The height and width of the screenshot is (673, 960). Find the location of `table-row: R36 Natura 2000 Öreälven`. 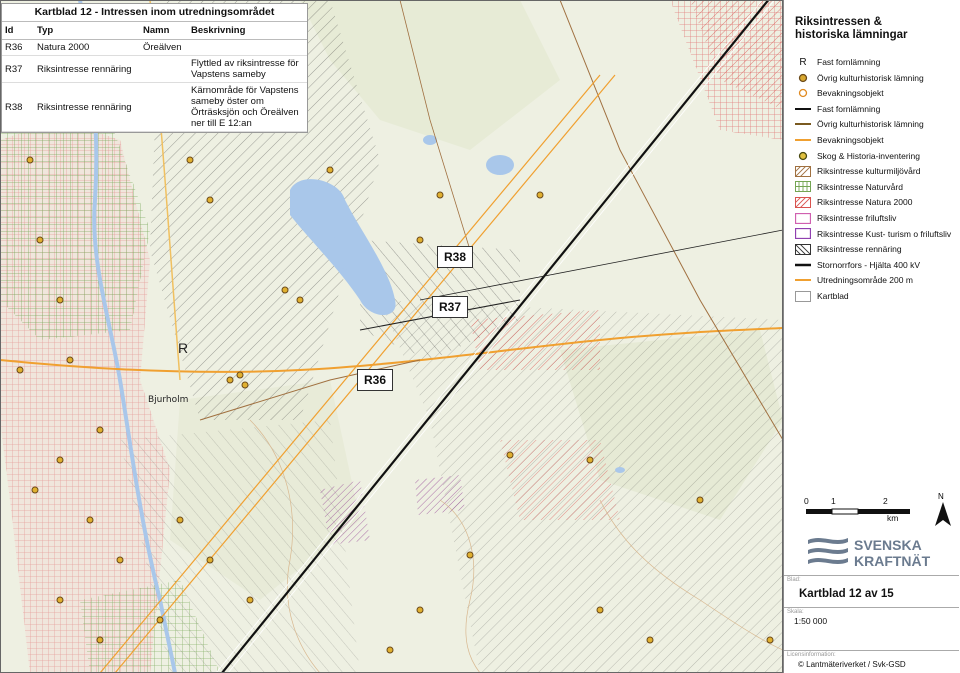

table-row: R36 Natura 2000 Öreälven is located at coordinates (154, 47).